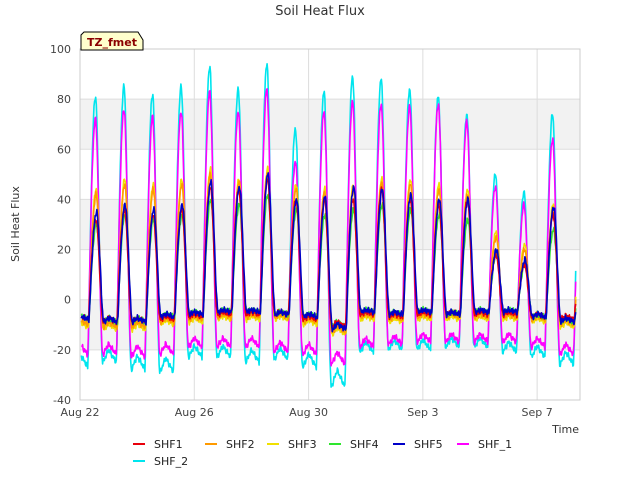 This screenshot has width=640, height=480. Describe the element at coordinates (495, 444) in the screenshot. I see `legend-label-shf-1: SHF_1` at that location.